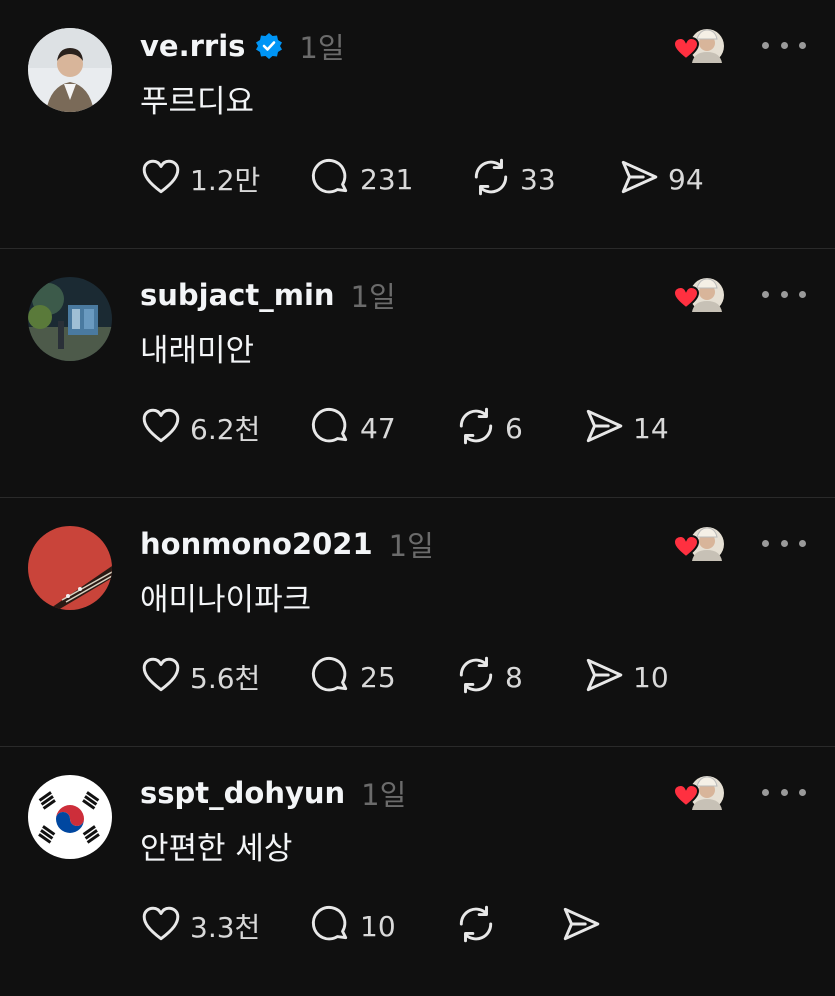  What do you see at coordinates (651, 428) in the screenshot?
I see `share-count: 14` at bounding box center [651, 428].